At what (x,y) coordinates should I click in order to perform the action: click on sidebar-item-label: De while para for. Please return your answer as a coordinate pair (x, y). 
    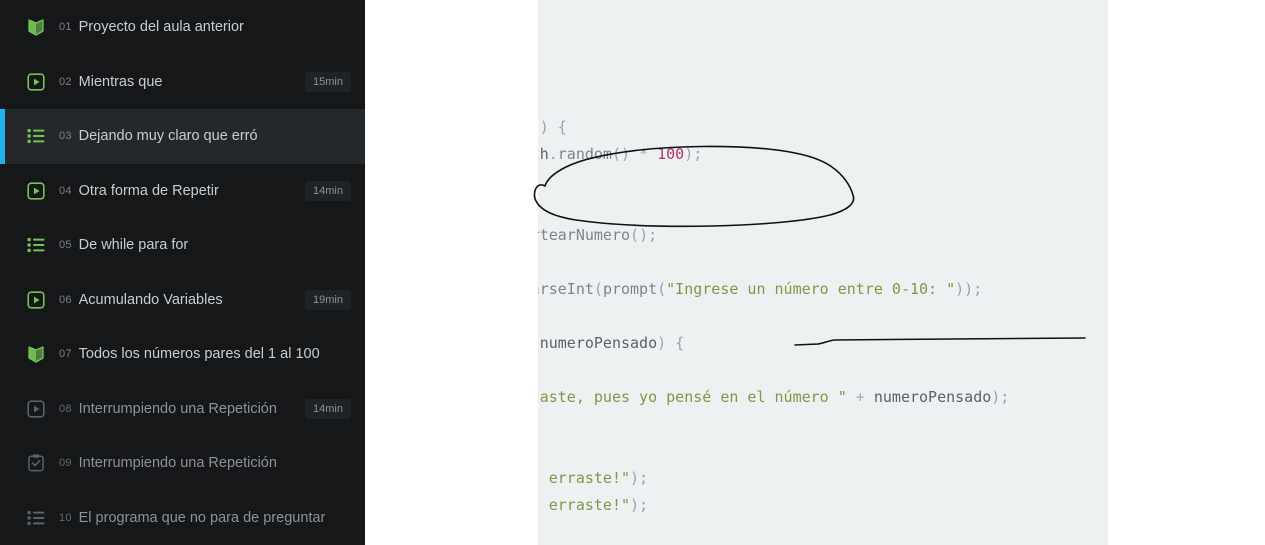
    Looking at the image, I should click on (133, 245).